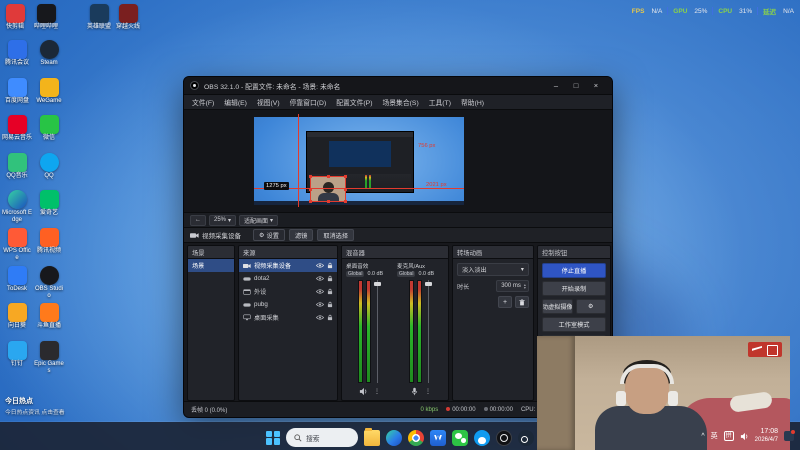 The height and width of the screenshot is (450, 800). I want to click on maximize-button: □, so click(576, 86).